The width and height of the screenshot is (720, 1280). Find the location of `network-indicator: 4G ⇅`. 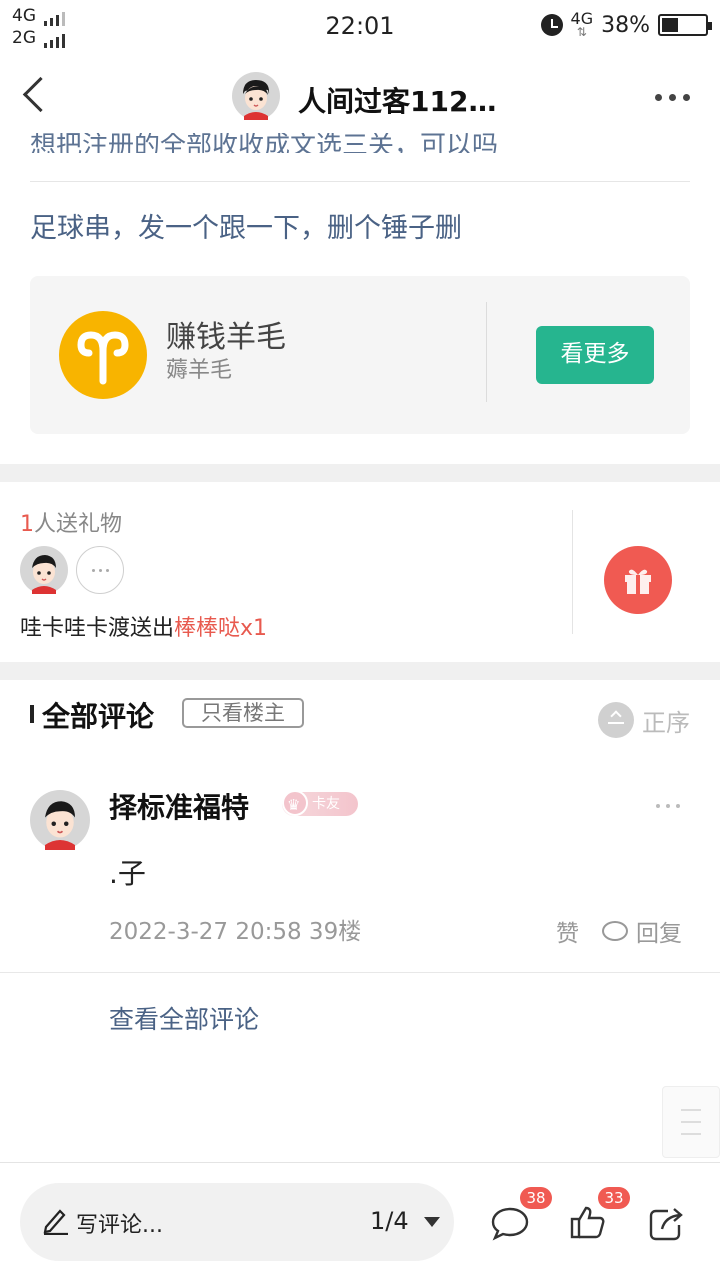

network-indicator: 4G ⇅ is located at coordinates (582, 24).